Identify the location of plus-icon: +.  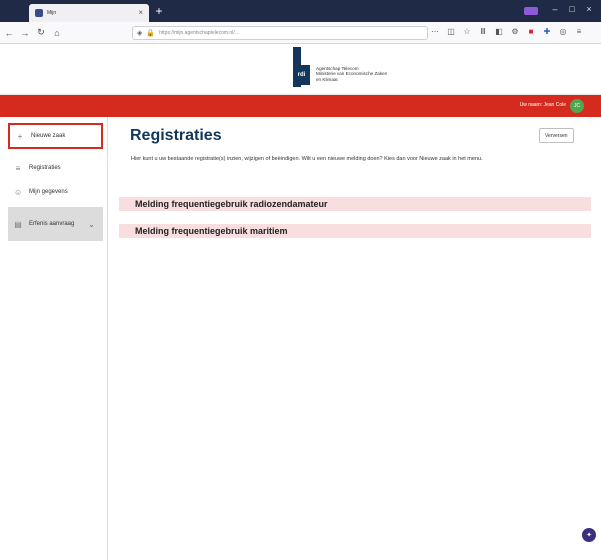
(20, 136).